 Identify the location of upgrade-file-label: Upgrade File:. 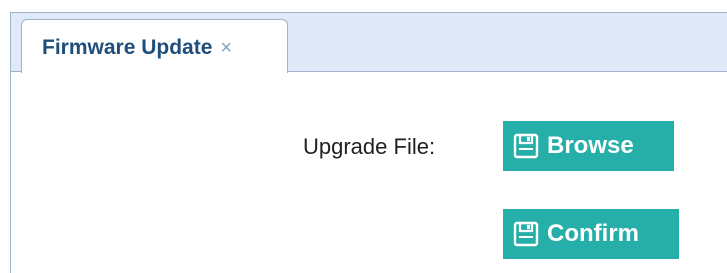
(369, 146).